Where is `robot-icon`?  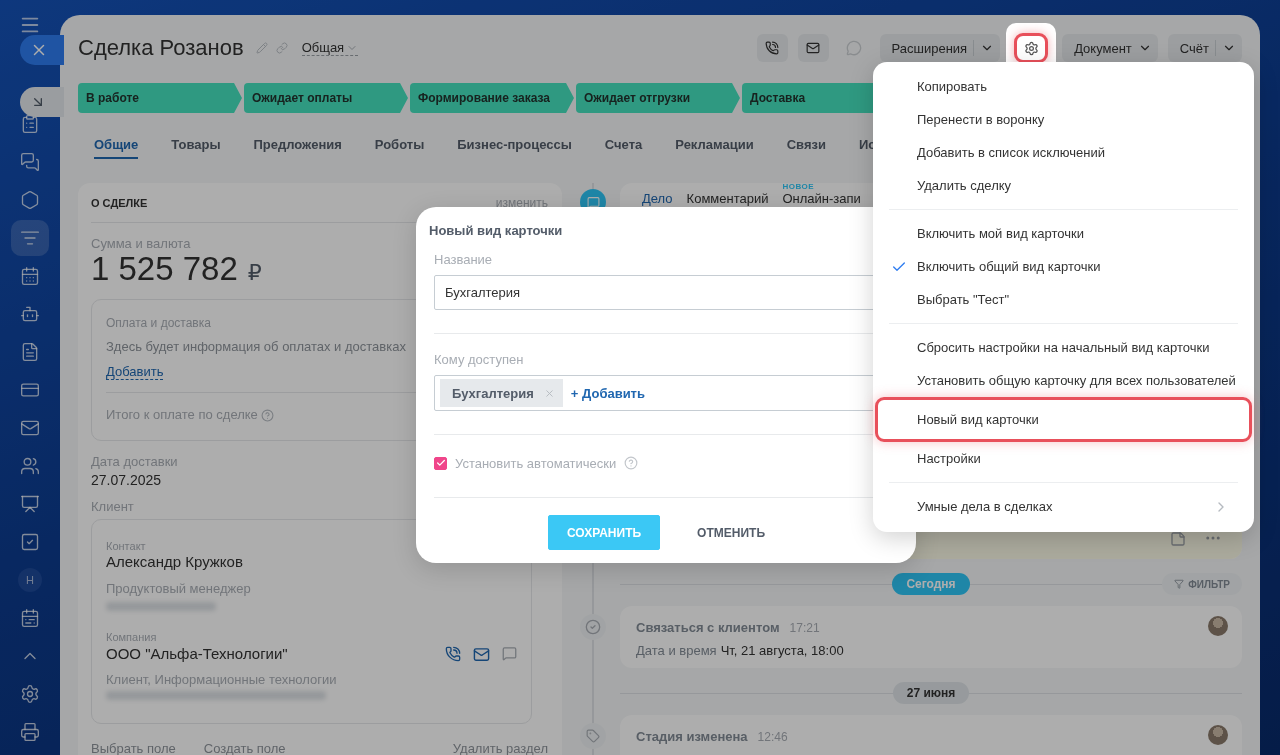 robot-icon is located at coordinates (30, 314).